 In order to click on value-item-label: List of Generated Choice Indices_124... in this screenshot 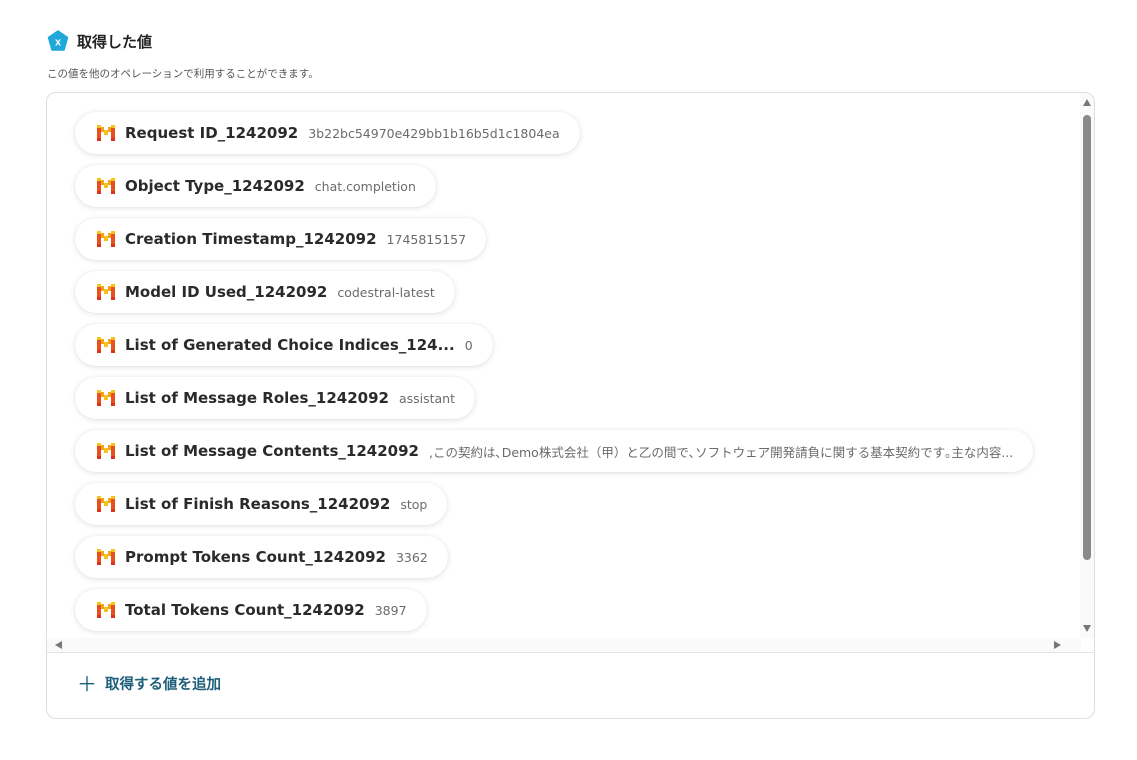, I will do `click(290, 345)`.